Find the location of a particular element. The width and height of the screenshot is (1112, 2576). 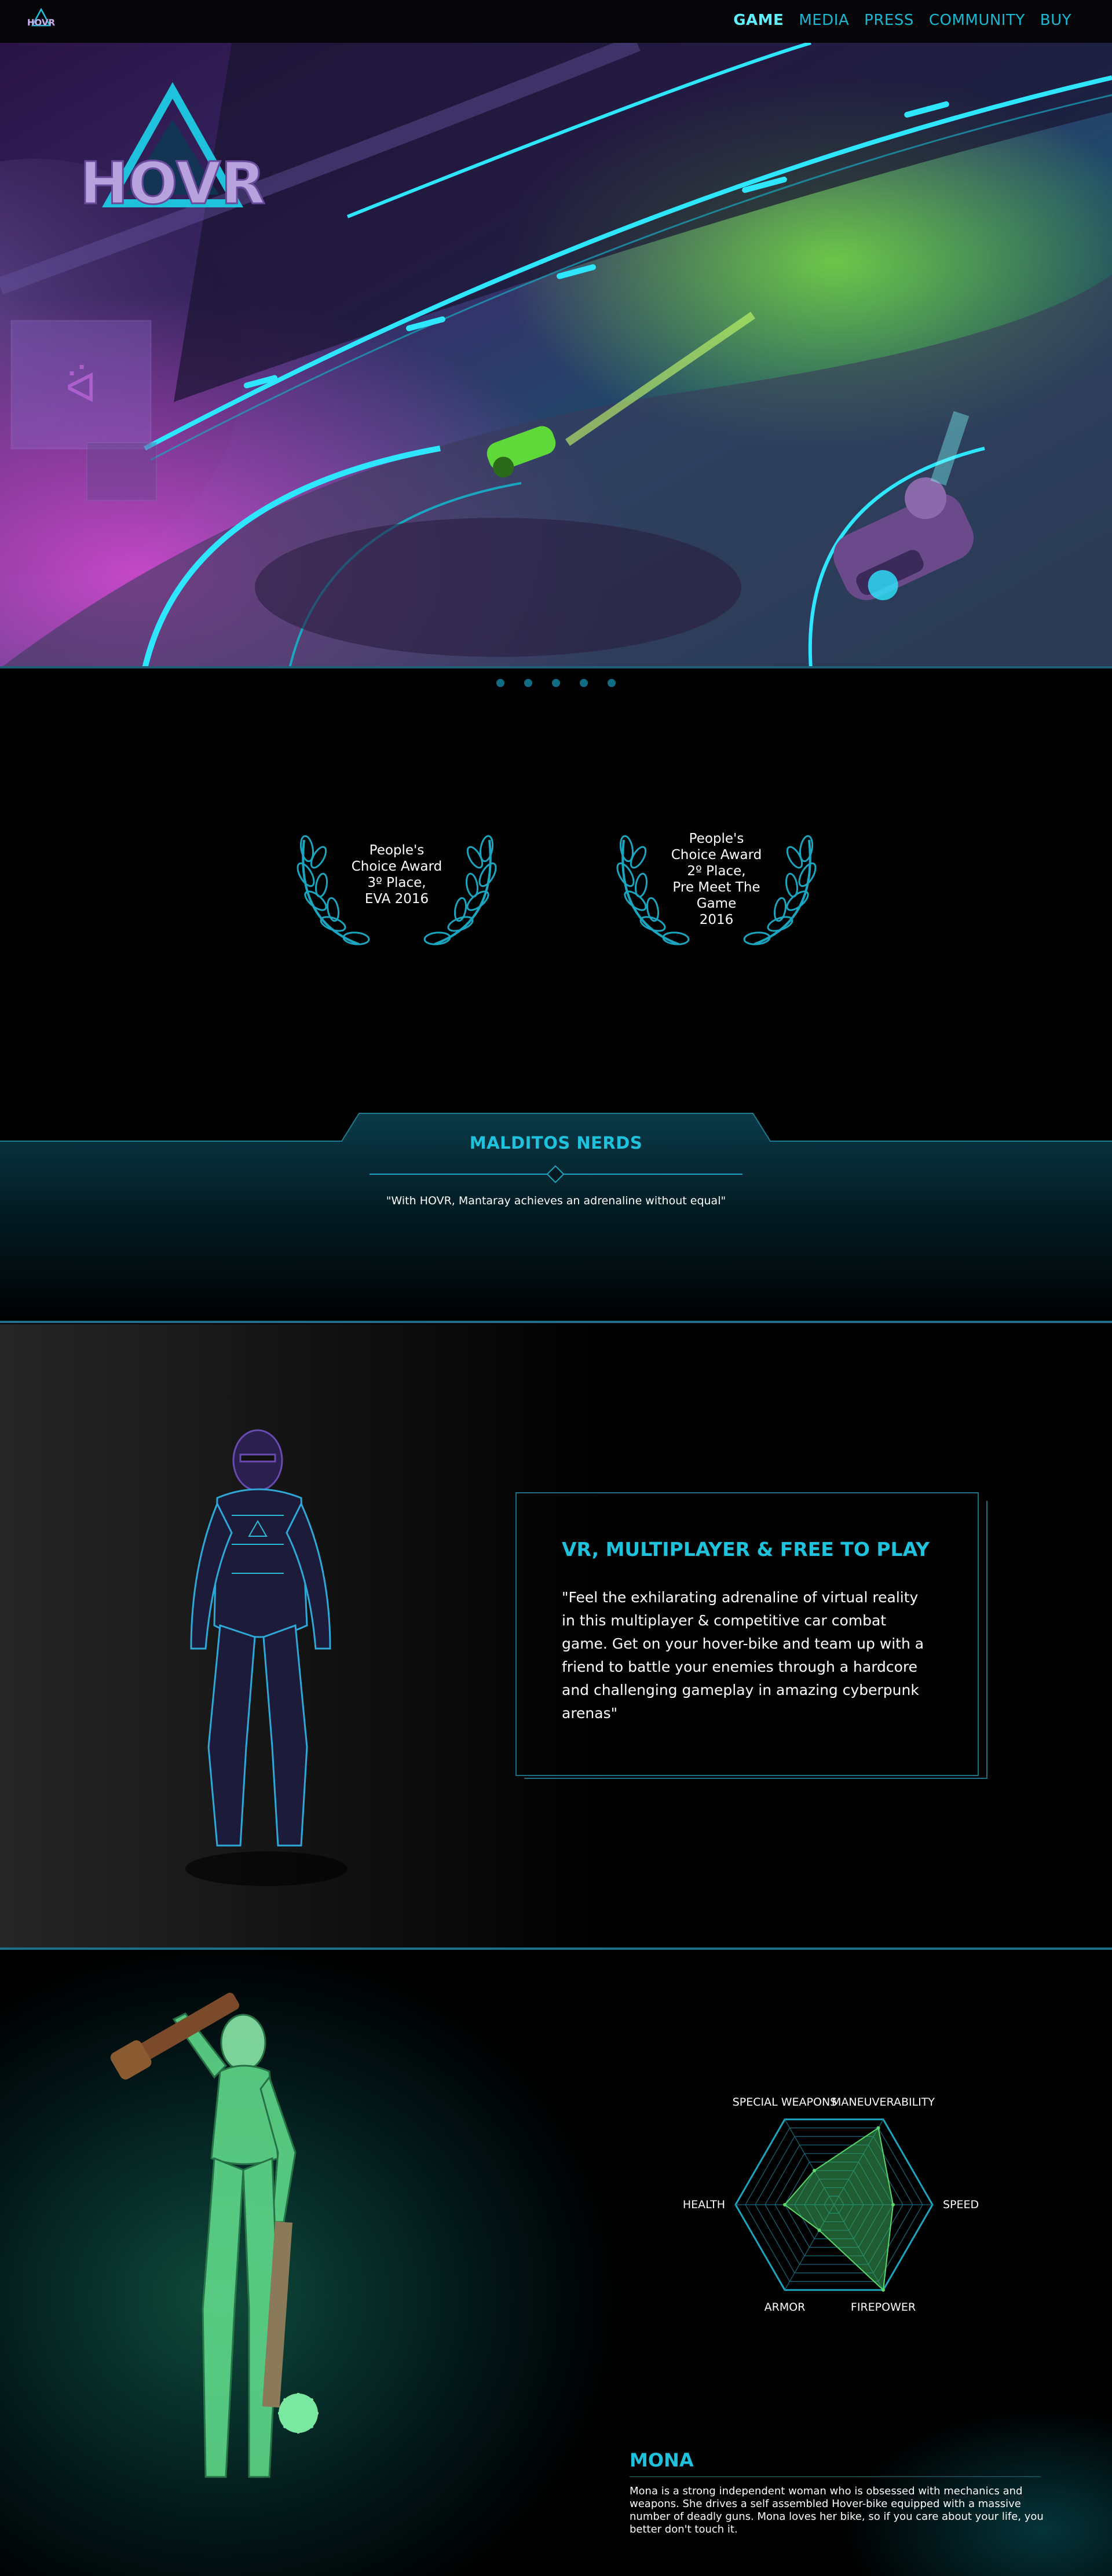

nav-link-media: MEDIA is located at coordinates (824, 21).